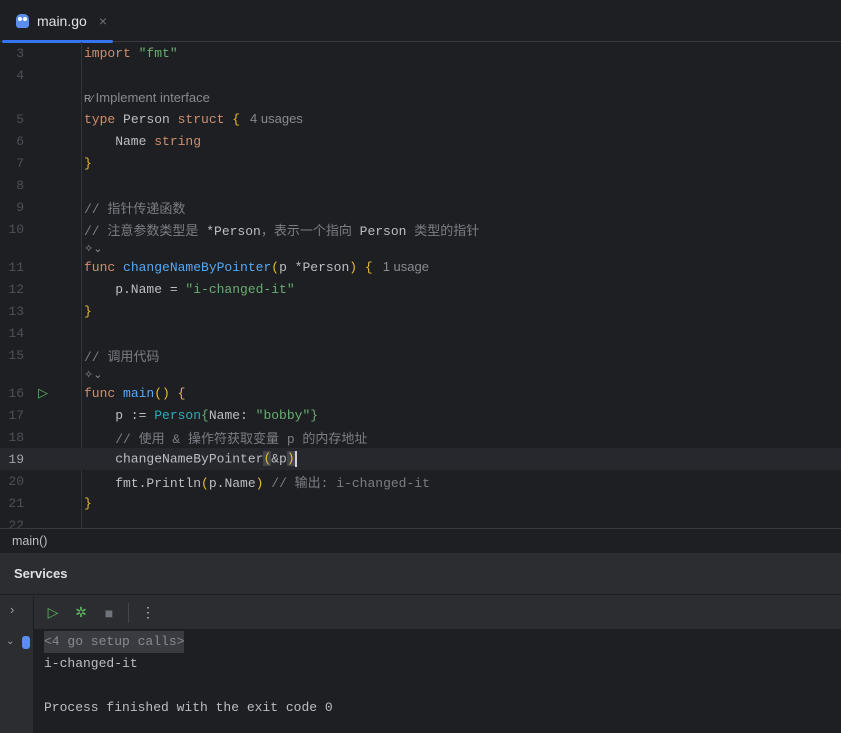  I want to click on code-text: changeNameByPointer(&p), so click(190, 459).